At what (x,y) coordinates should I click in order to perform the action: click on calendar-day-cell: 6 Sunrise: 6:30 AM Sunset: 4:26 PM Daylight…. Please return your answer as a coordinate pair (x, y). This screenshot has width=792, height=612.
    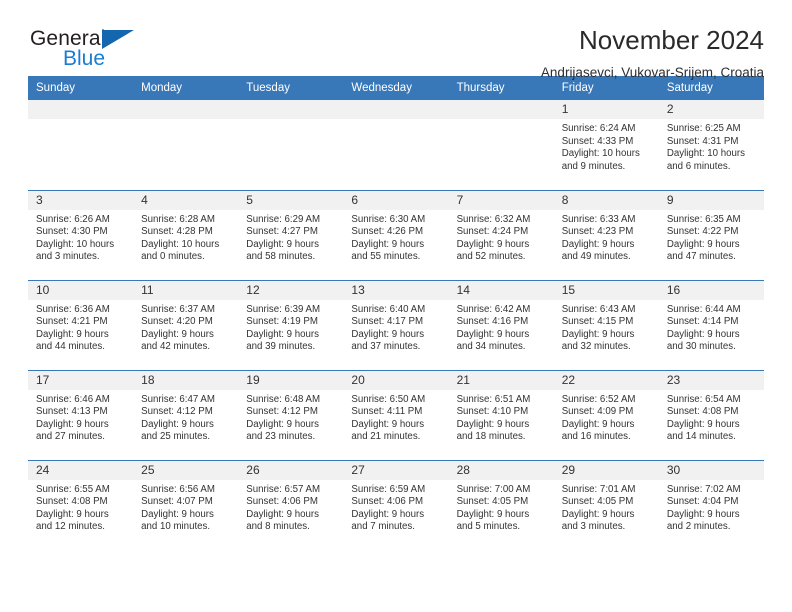
    Looking at the image, I should click on (396, 234).